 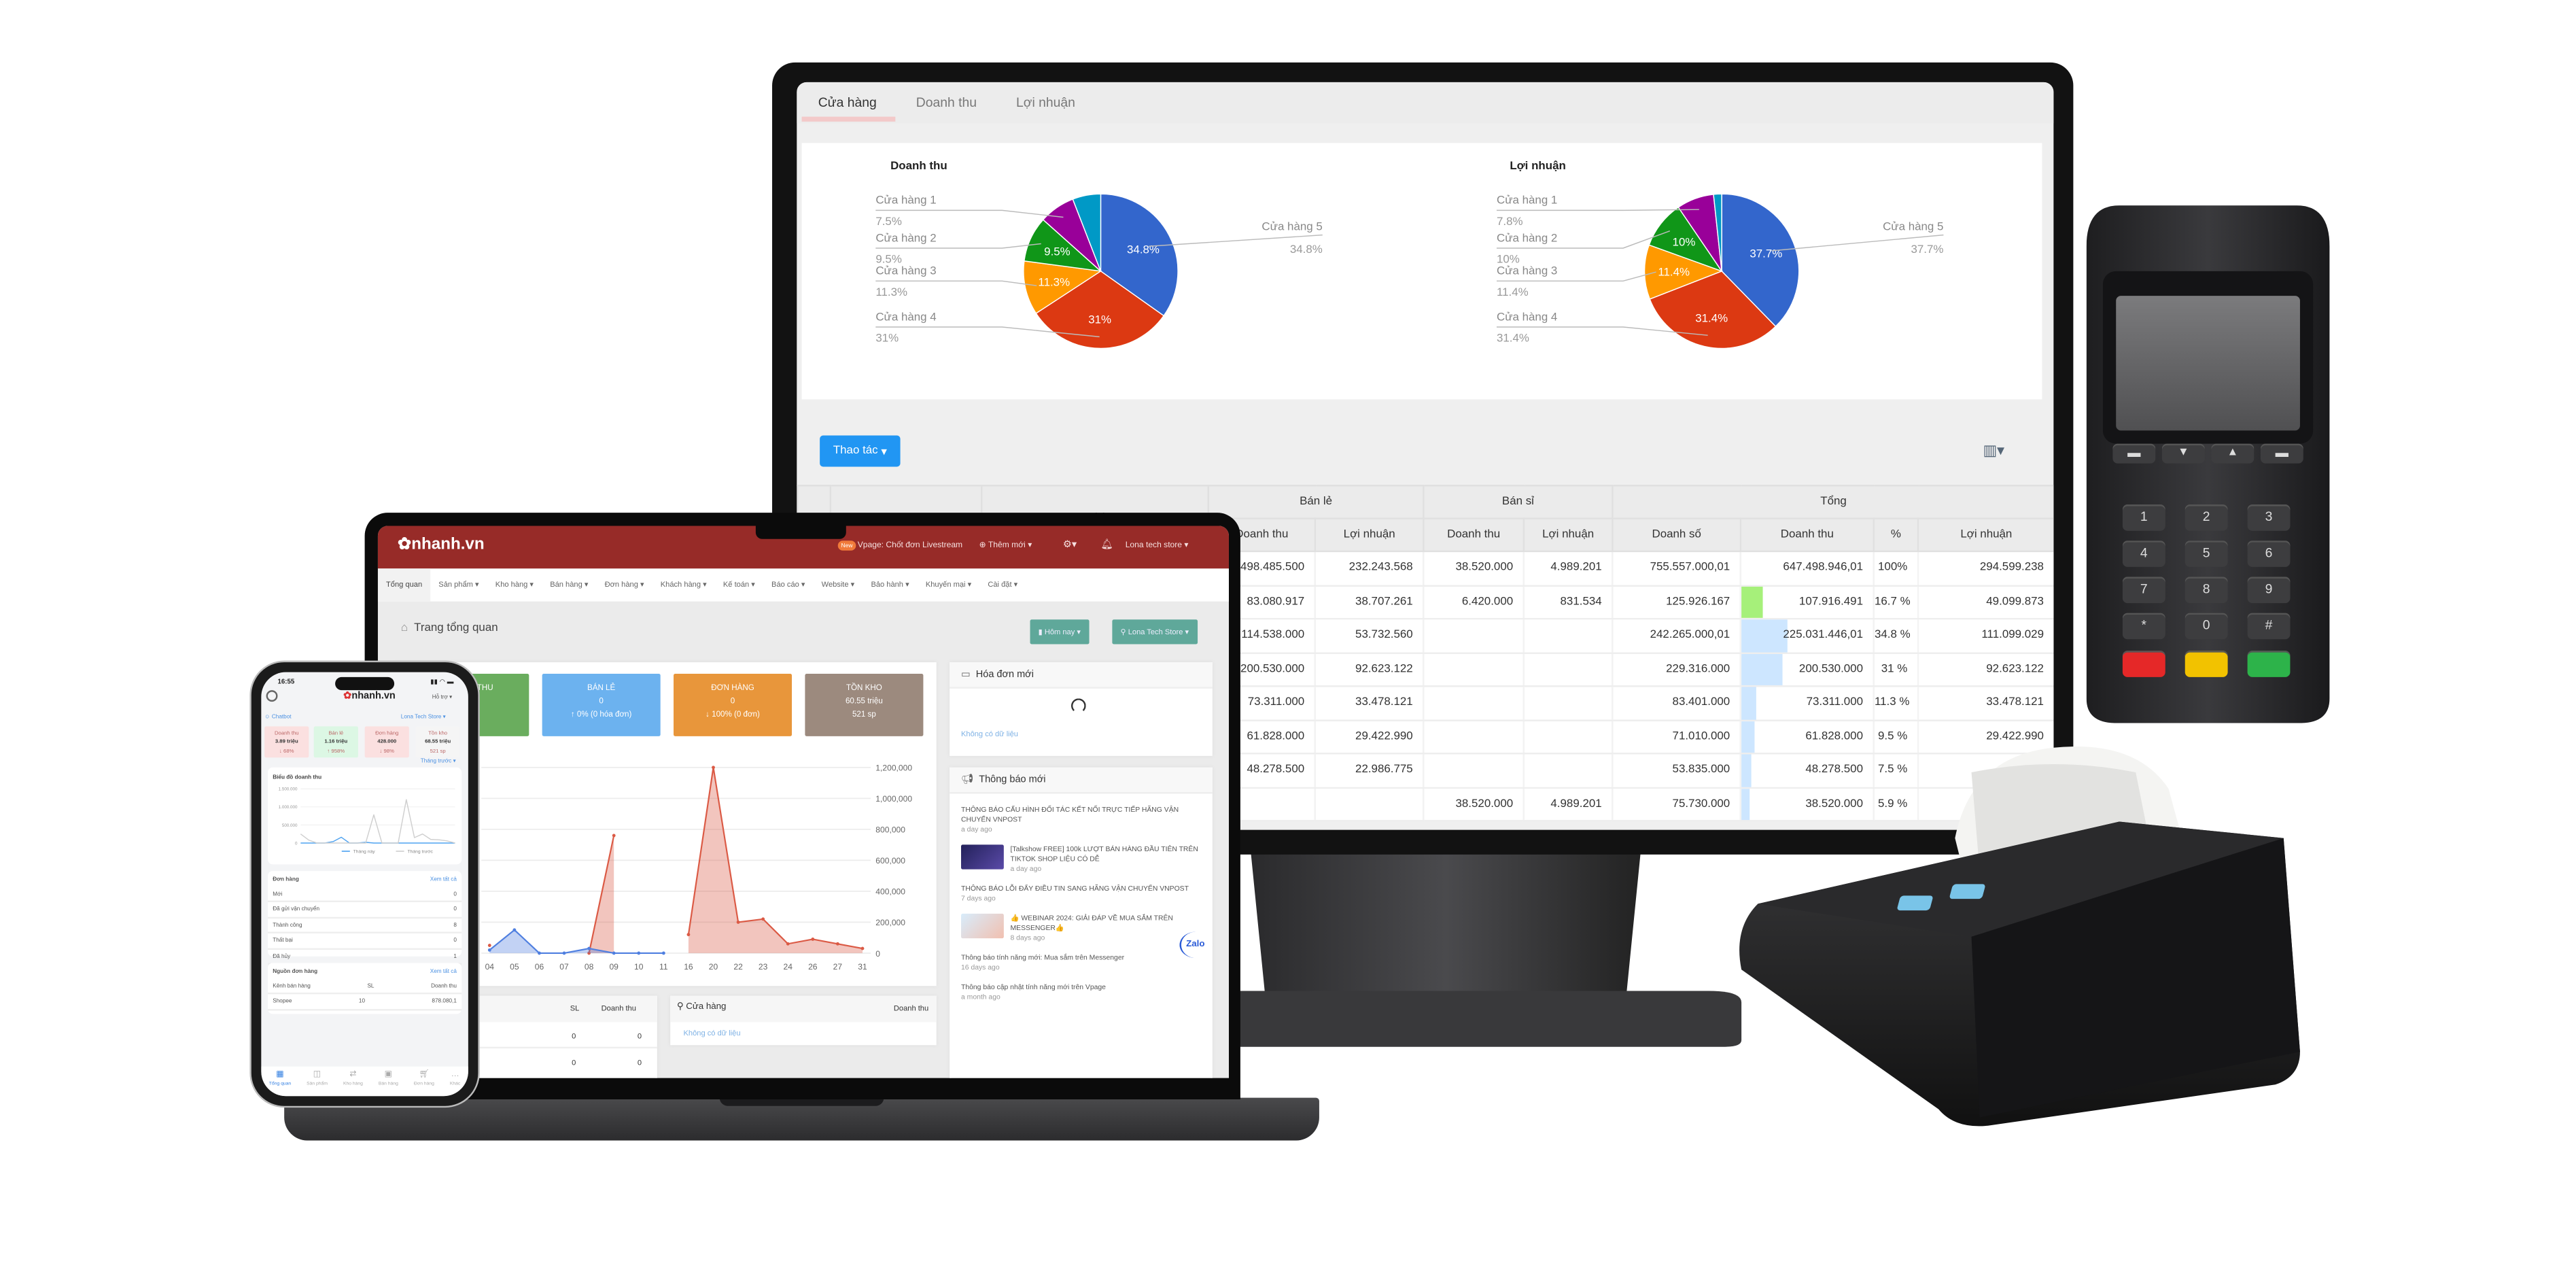 I want to click on tab-cua-hang: Cửa hàng, so click(x=845, y=102).